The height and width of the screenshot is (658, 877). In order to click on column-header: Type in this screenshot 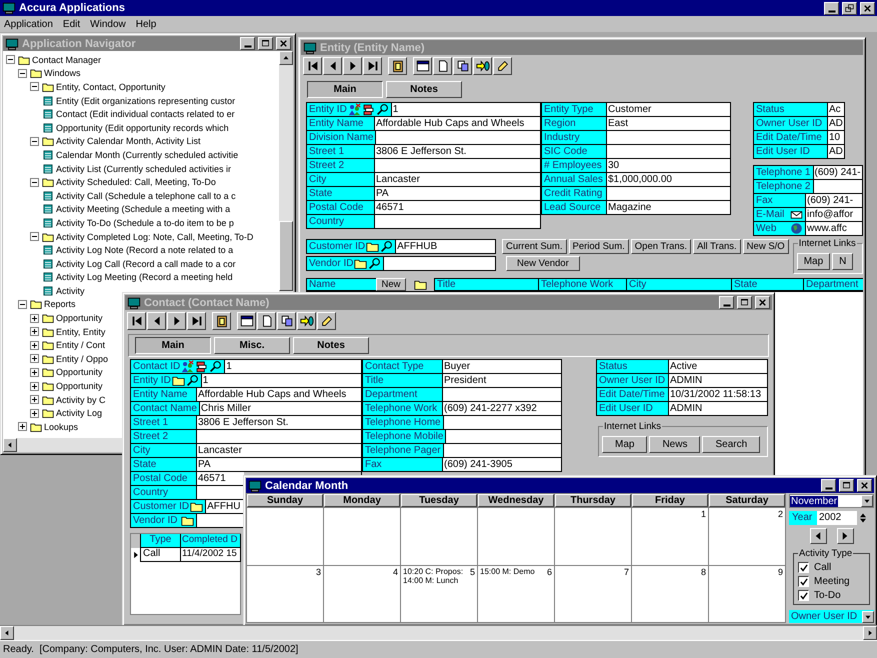, I will do `click(161, 541)`.